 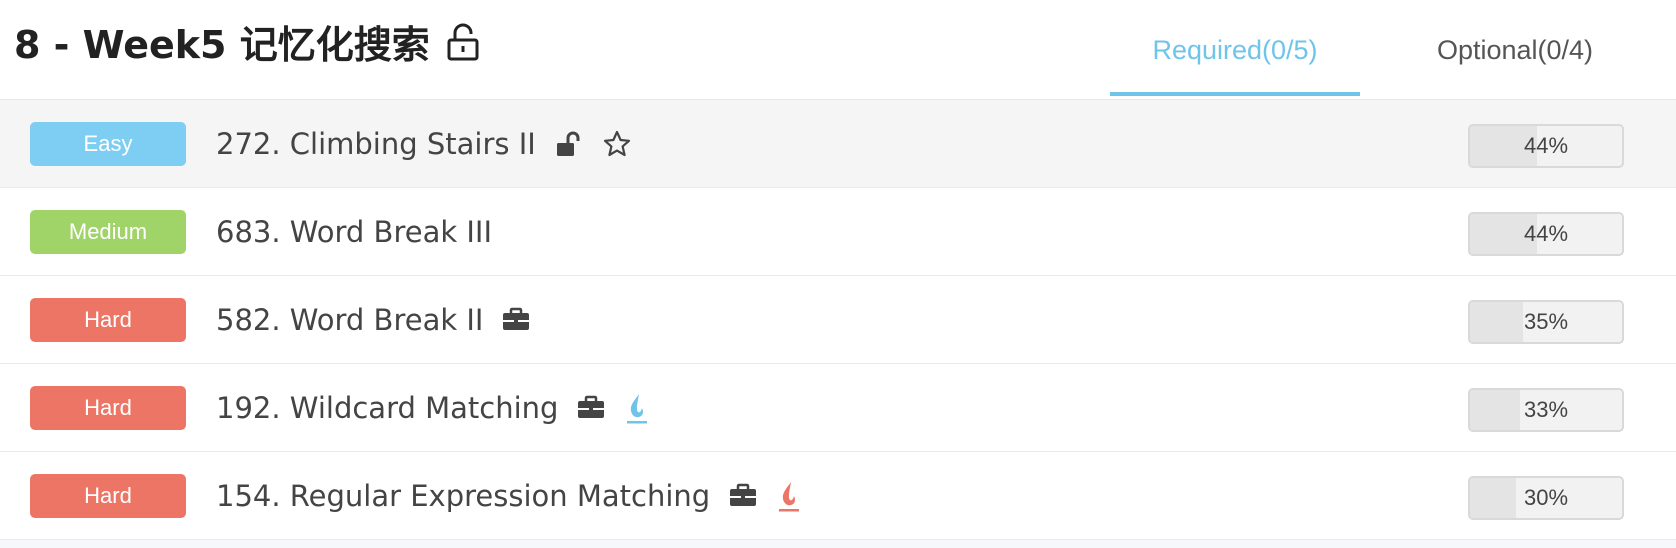 I want to click on blue-flame-icon, so click(x=637, y=408).